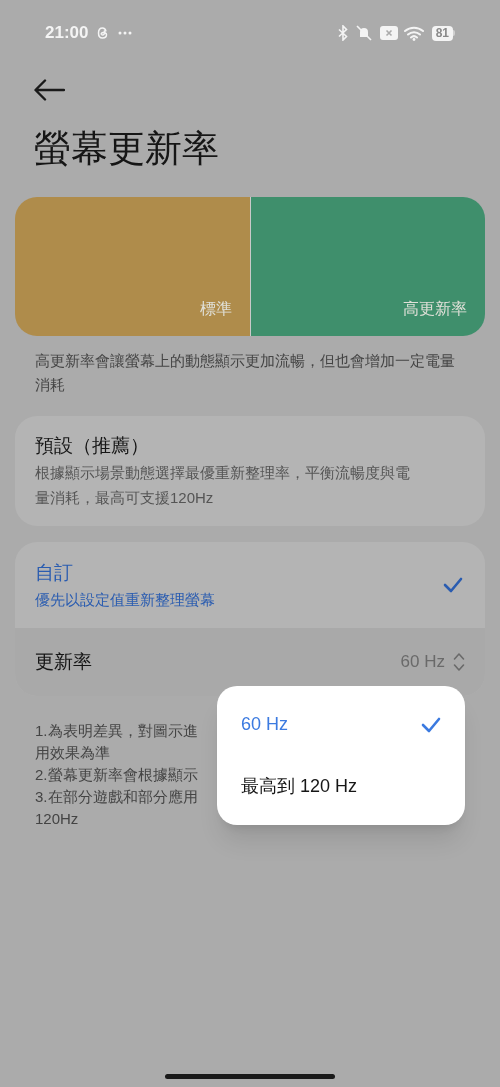  Describe the element at coordinates (57, 819) in the screenshot. I see `note-text: 120Hz` at that location.